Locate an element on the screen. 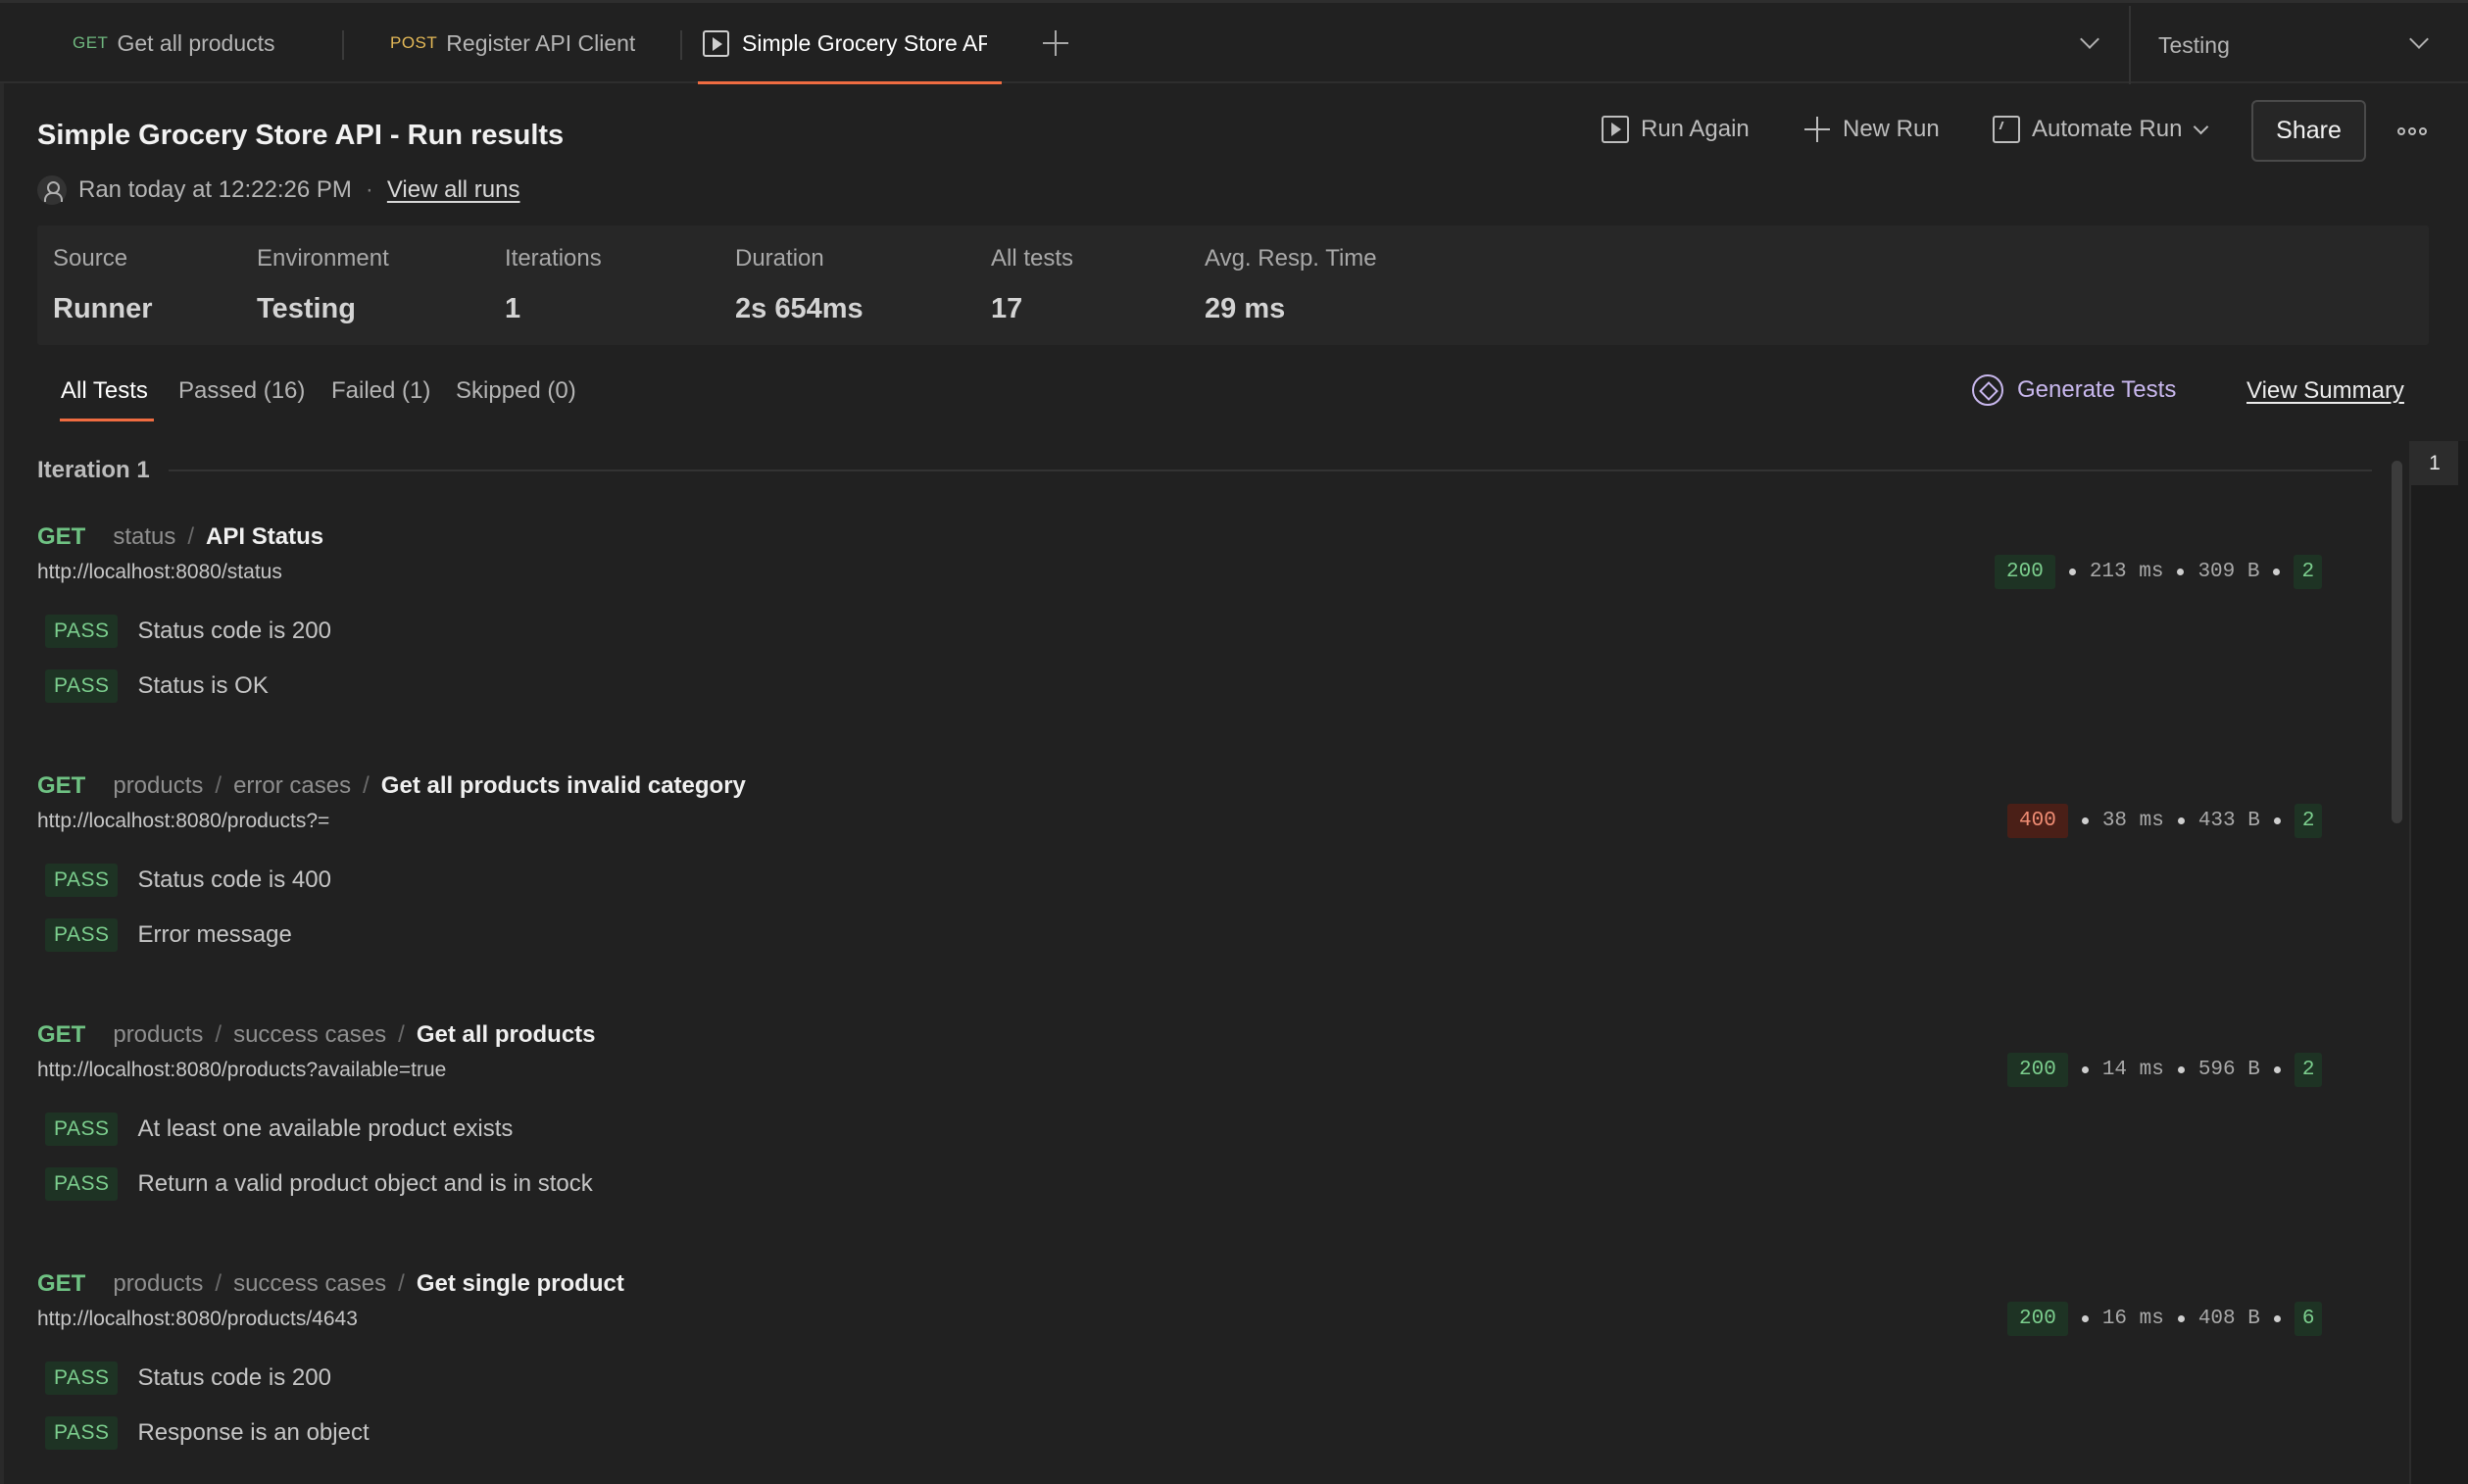  stat-value: Runner is located at coordinates (103, 308).